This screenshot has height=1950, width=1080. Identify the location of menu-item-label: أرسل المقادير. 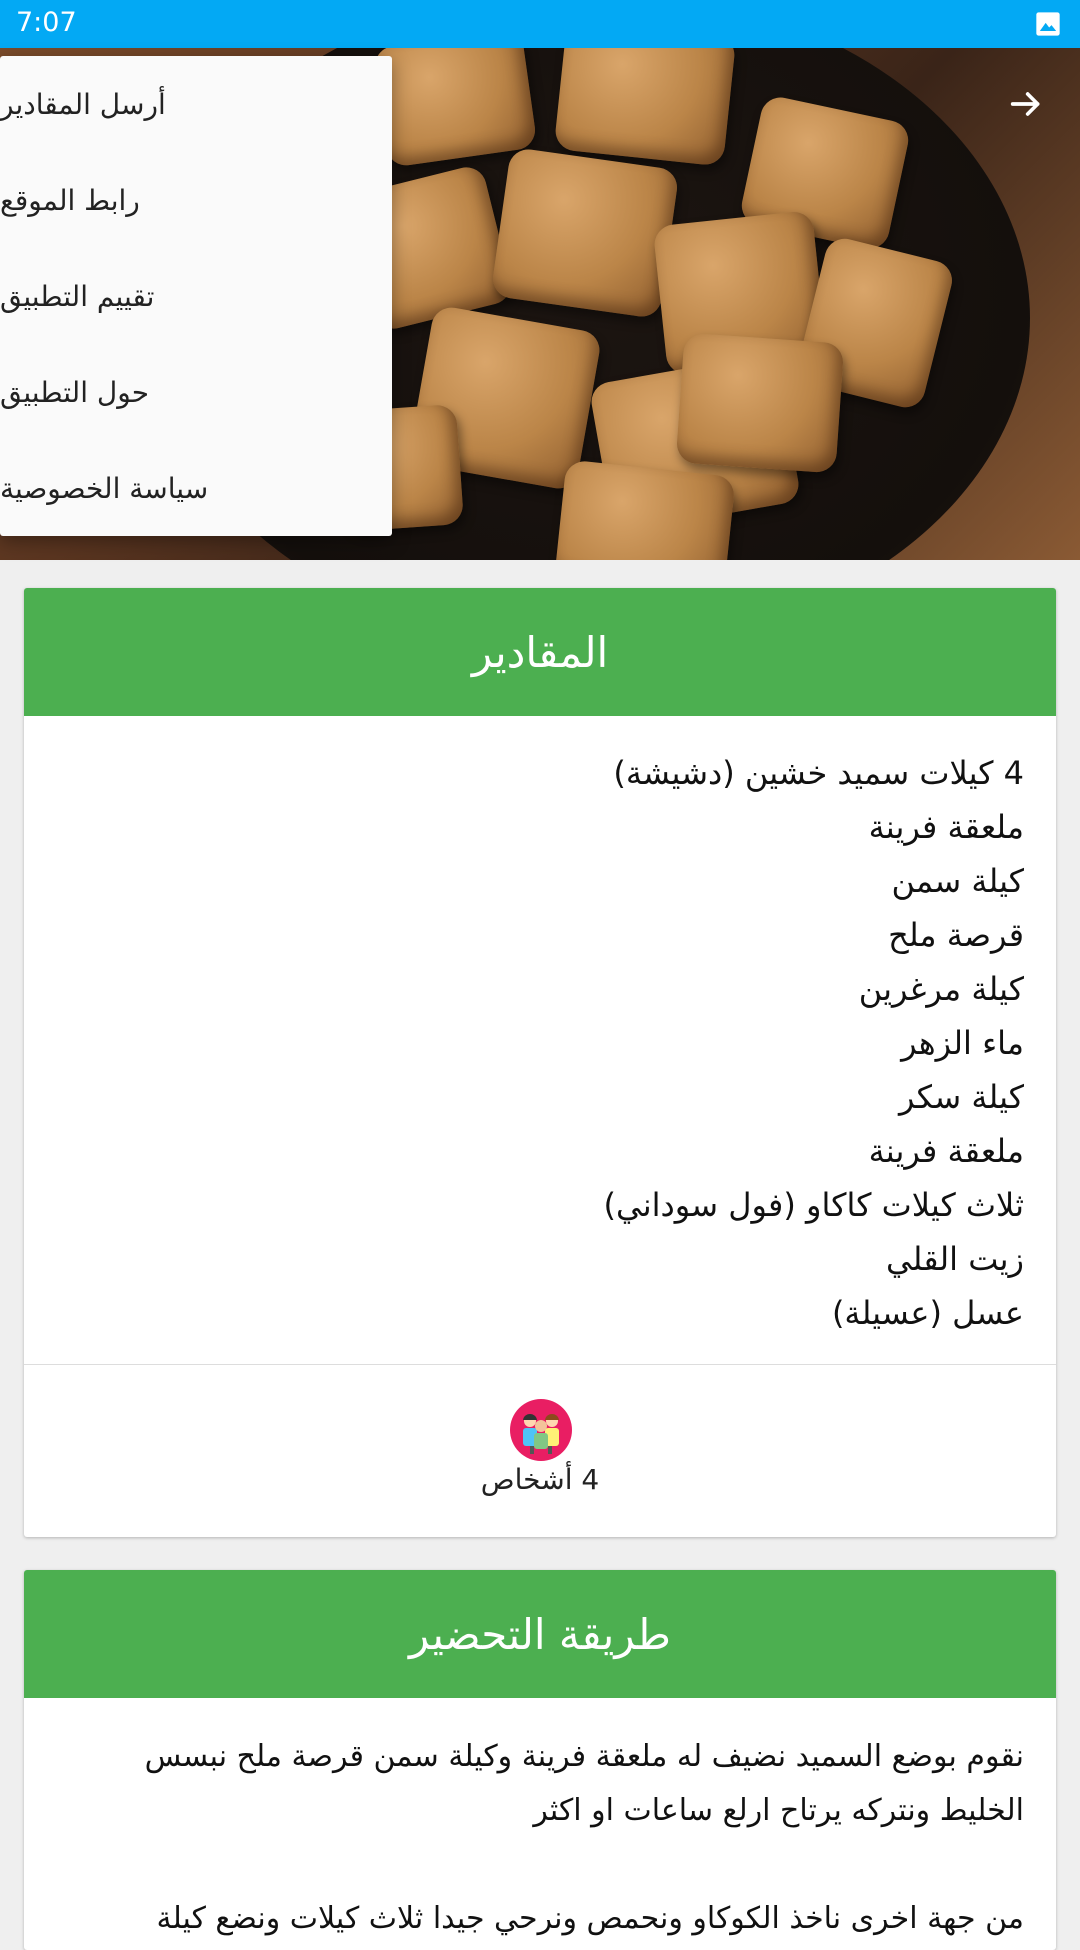
(83, 104).